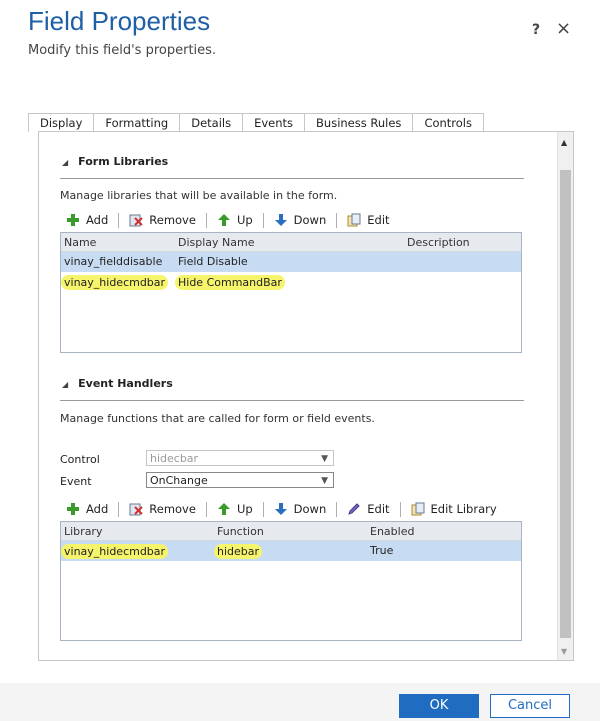 The width and height of the screenshot is (600, 721). Describe the element at coordinates (174, 458) in the screenshot. I see `control-value: hidecbar` at that location.